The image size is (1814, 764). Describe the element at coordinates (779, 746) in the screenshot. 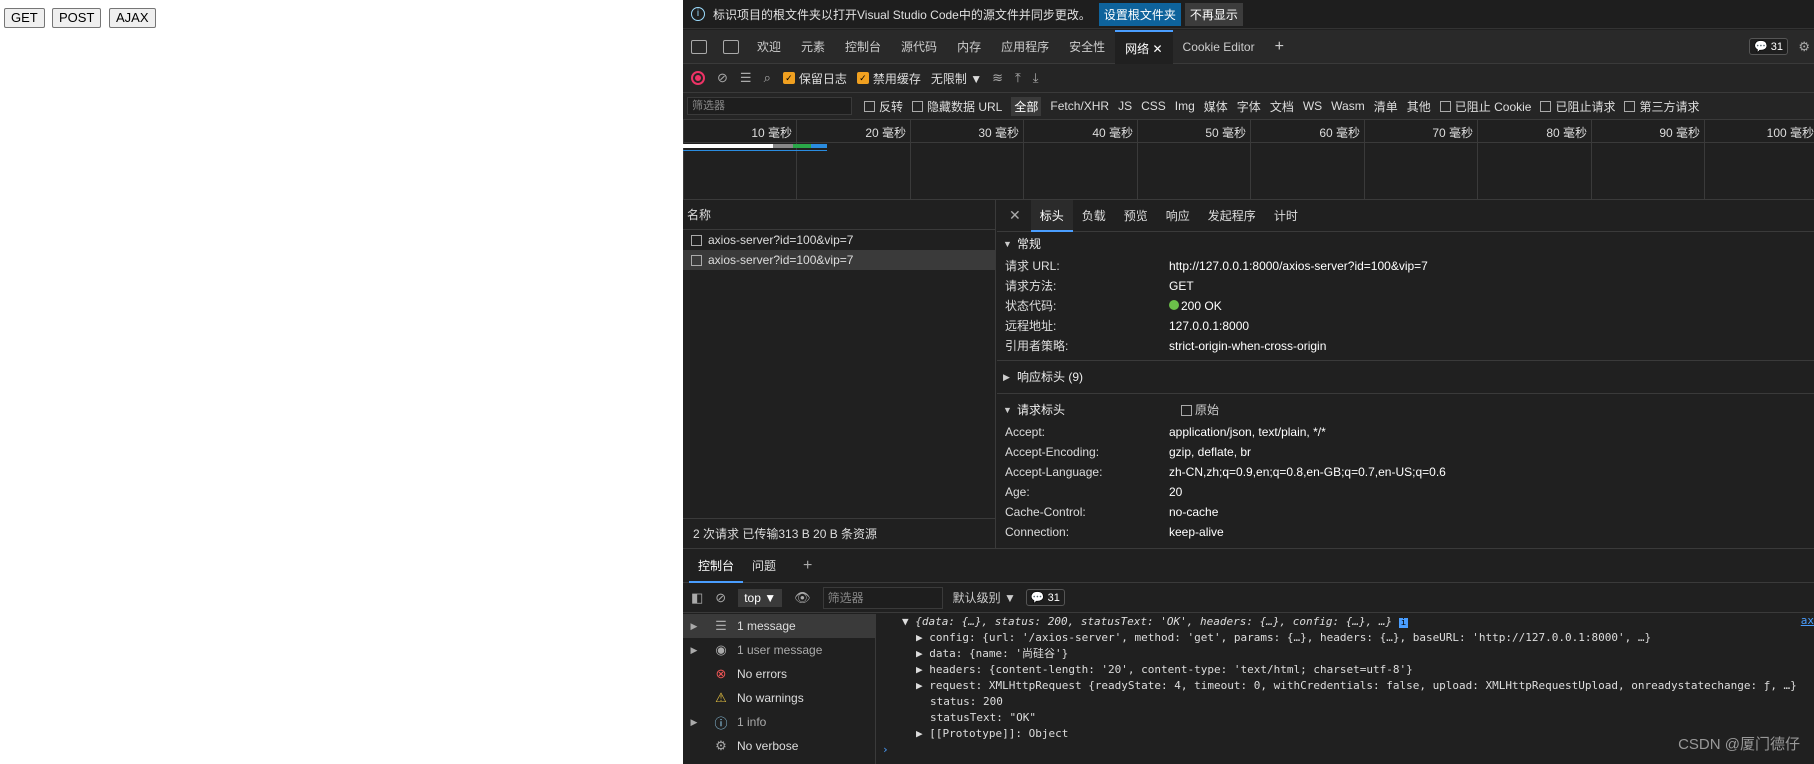

I see `sidebar-item-verbose: ⚙ No verbose` at that location.